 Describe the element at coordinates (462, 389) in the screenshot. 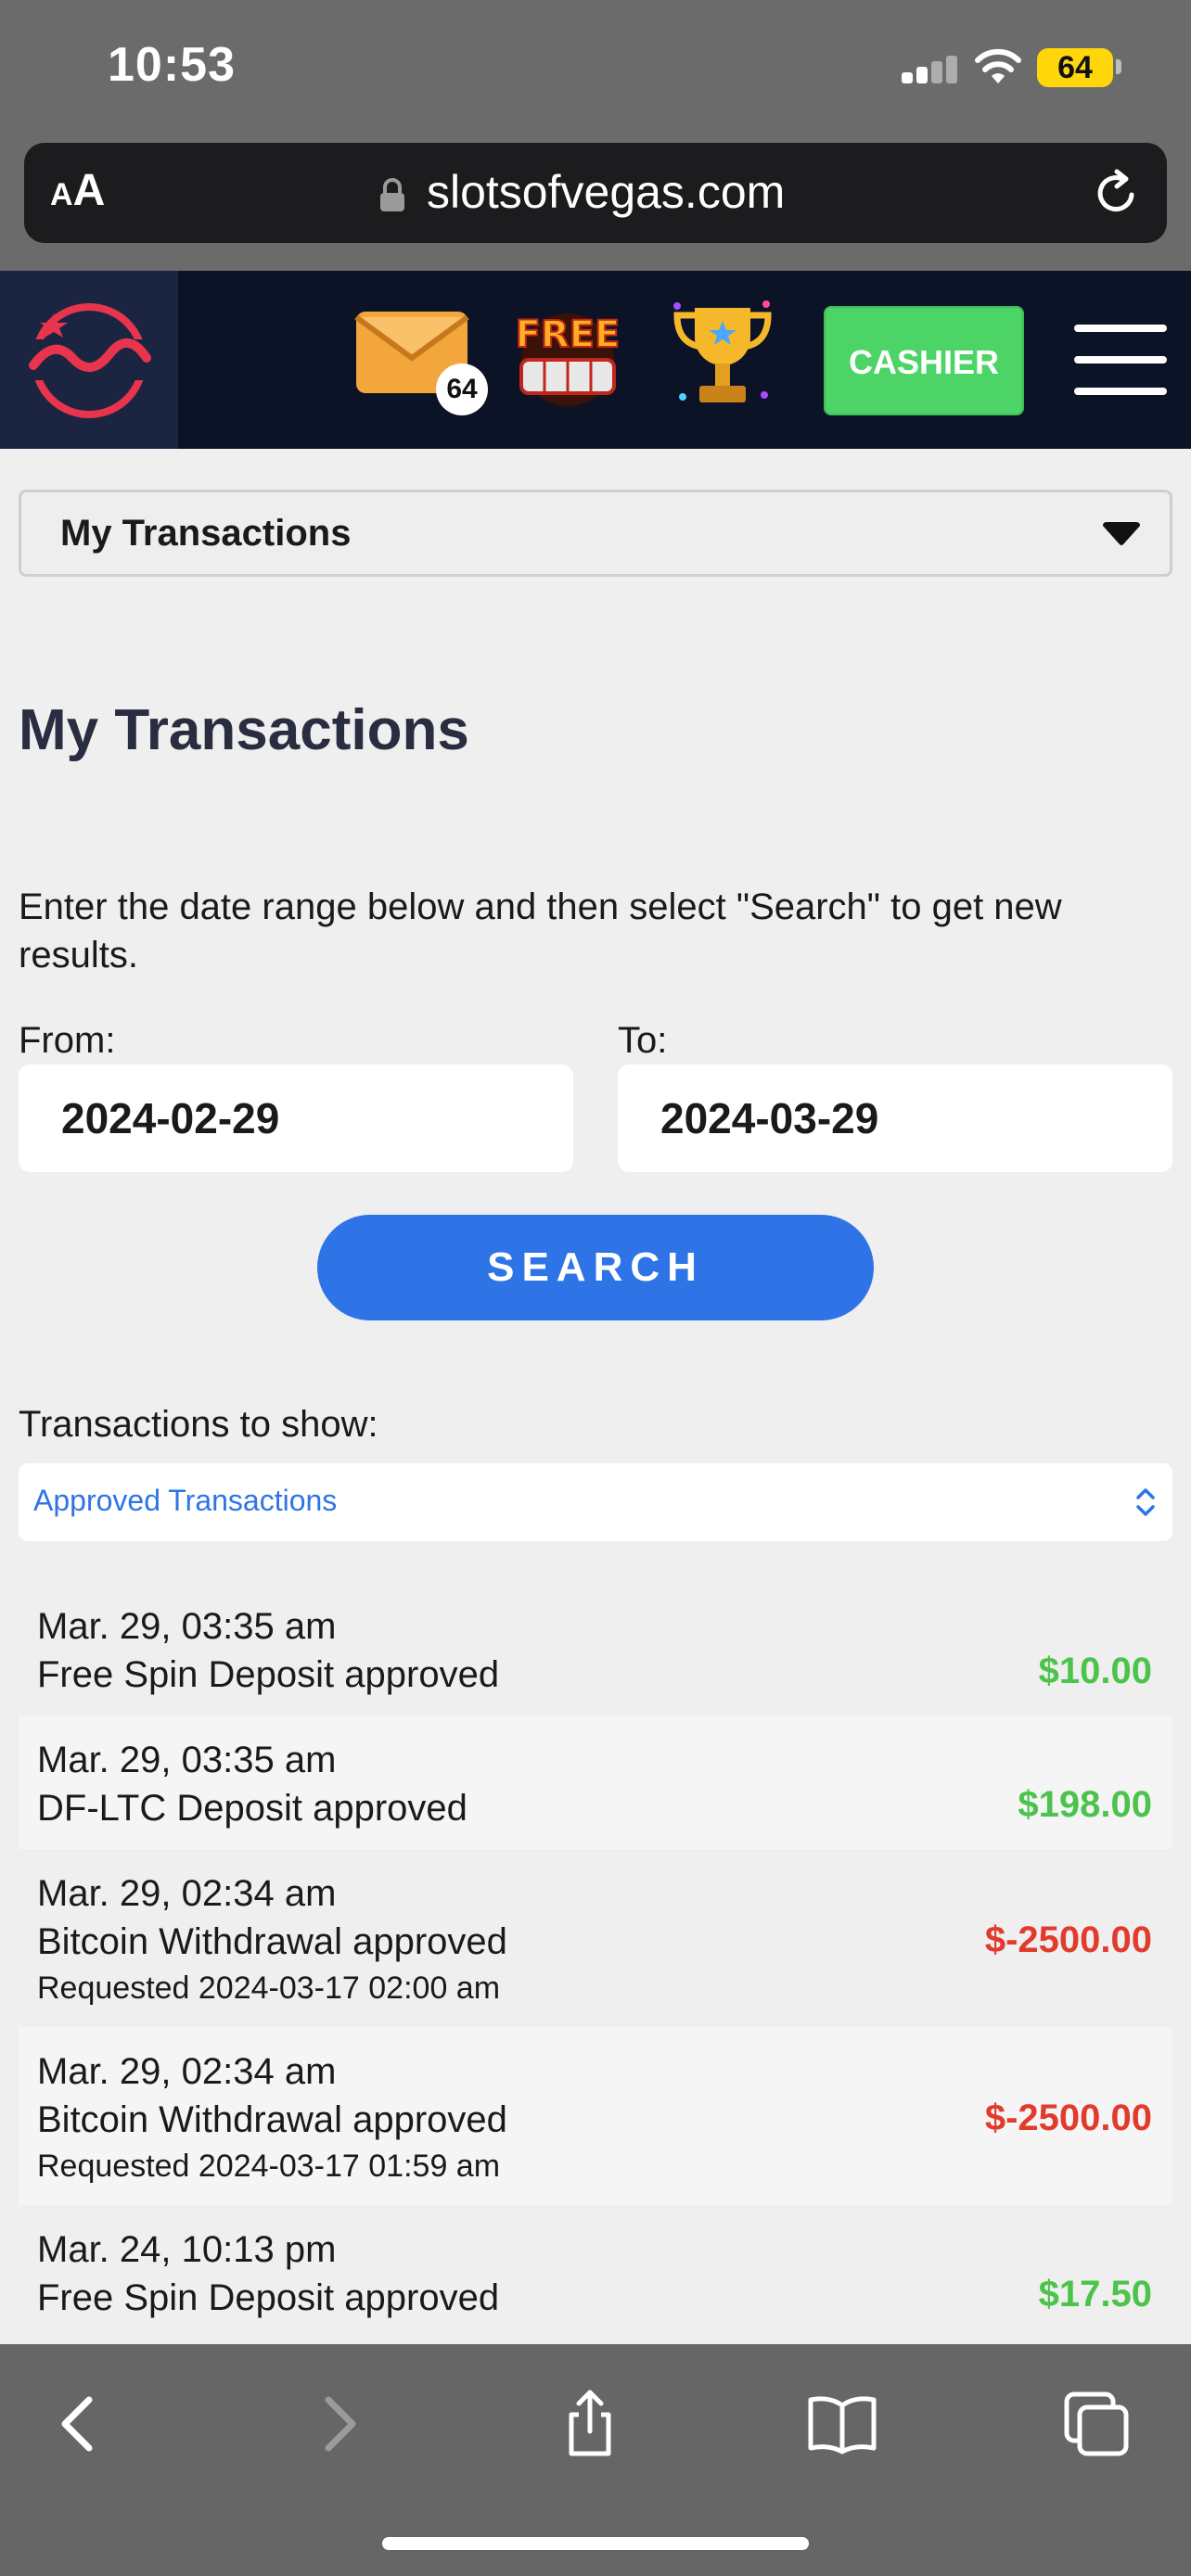

I see `mail-count-badge: 64` at that location.